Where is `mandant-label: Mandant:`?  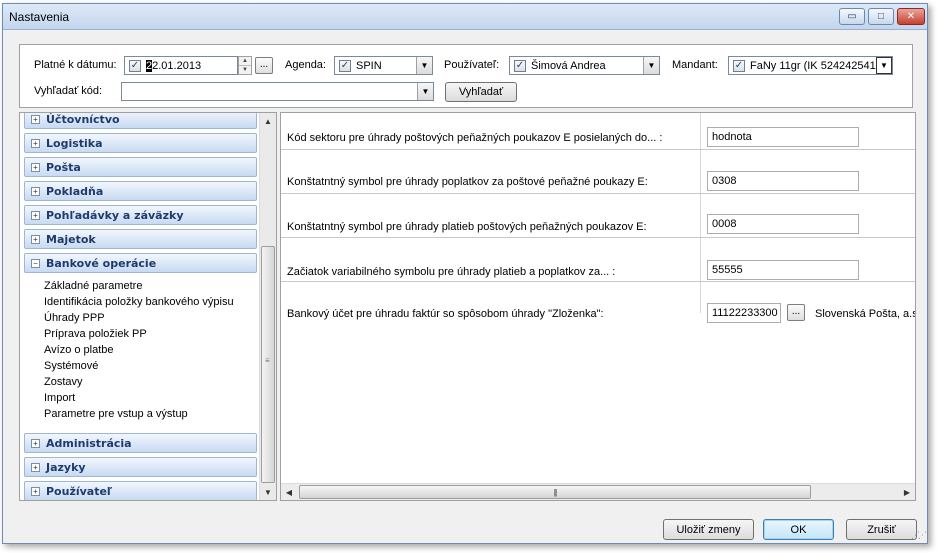 mandant-label: Mandant: is located at coordinates (695, 65).